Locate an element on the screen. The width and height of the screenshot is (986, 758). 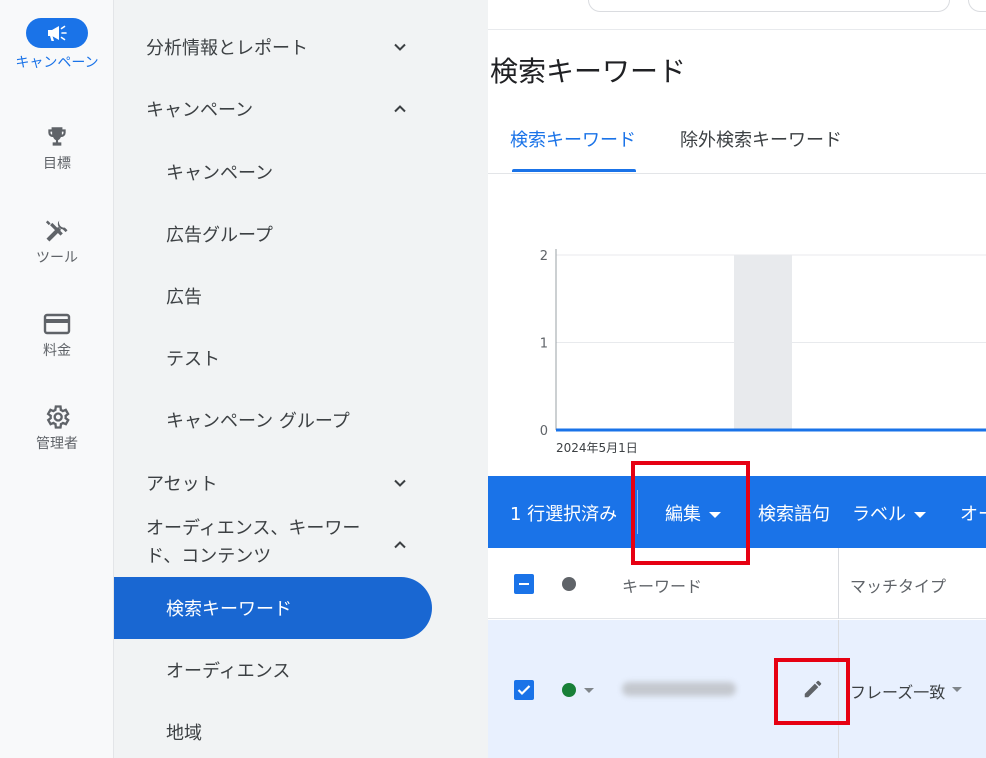
edit-dropdown-button: 編集 is located at coordinates (693, 513).